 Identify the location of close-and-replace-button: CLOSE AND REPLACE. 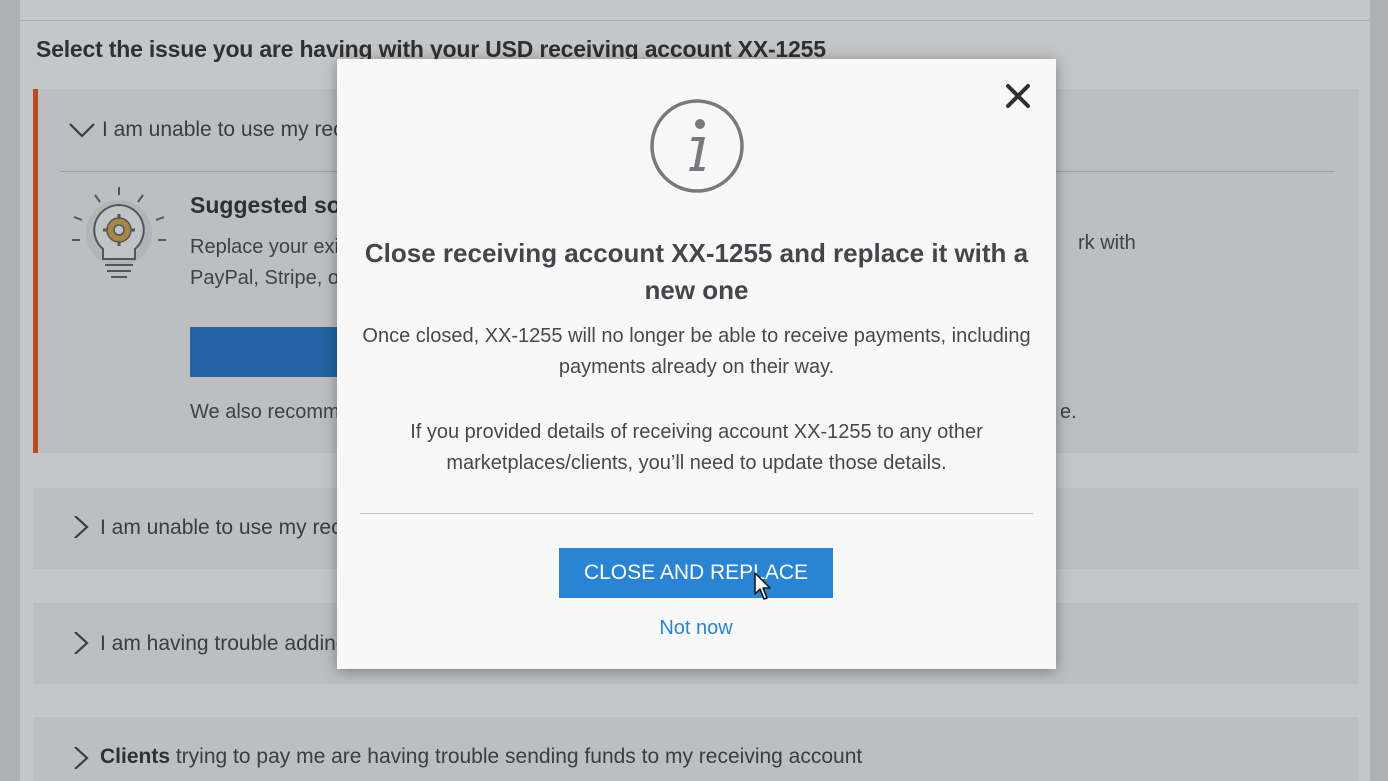
(696, 573).